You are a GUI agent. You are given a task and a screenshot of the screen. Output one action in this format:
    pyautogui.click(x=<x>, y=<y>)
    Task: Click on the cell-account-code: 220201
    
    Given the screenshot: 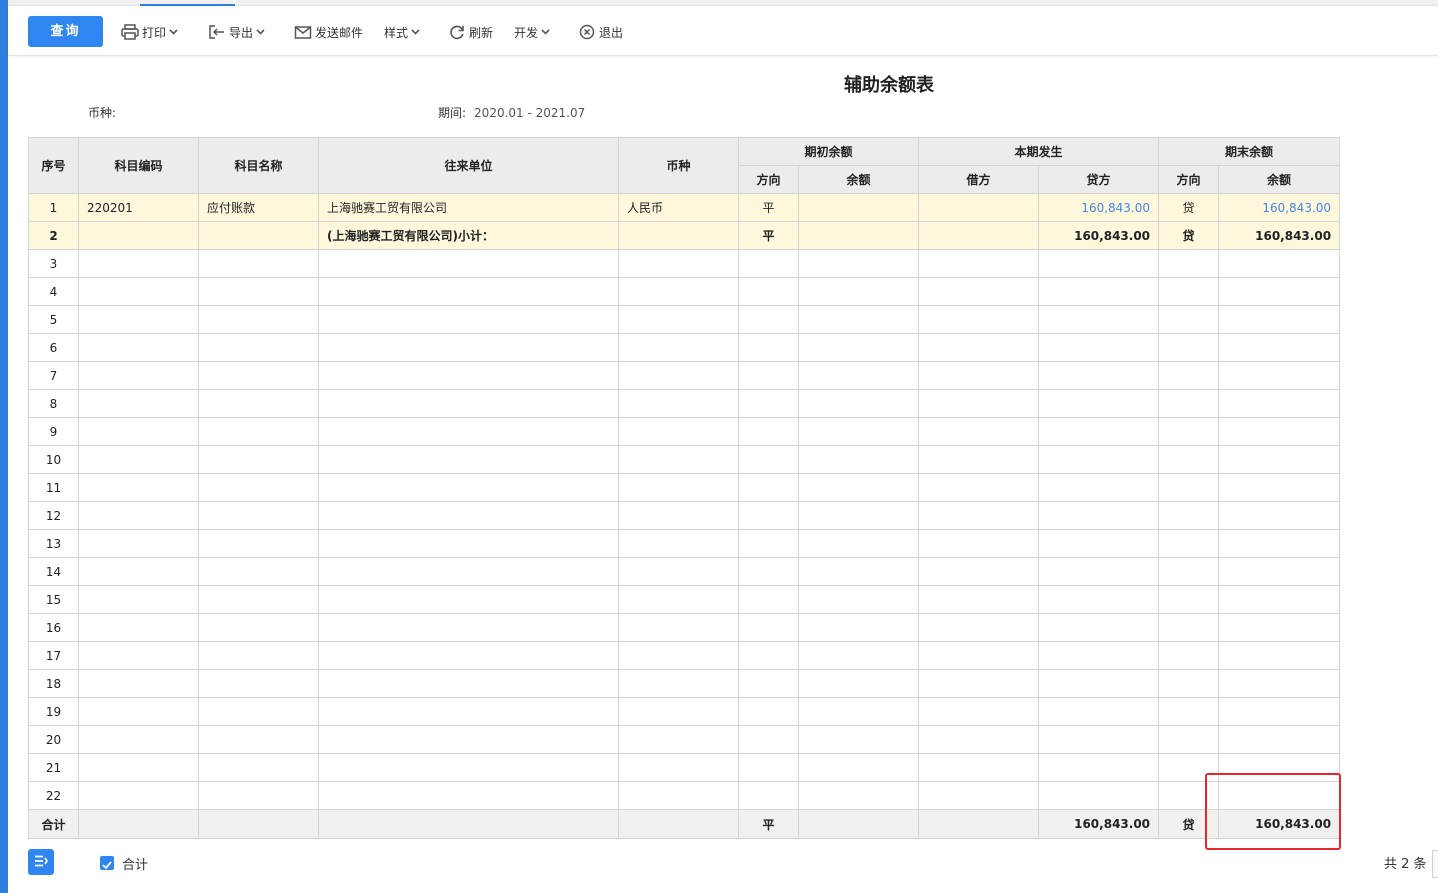 What is the action you would take?
    pyautogui.click(x=138, y=207)
    